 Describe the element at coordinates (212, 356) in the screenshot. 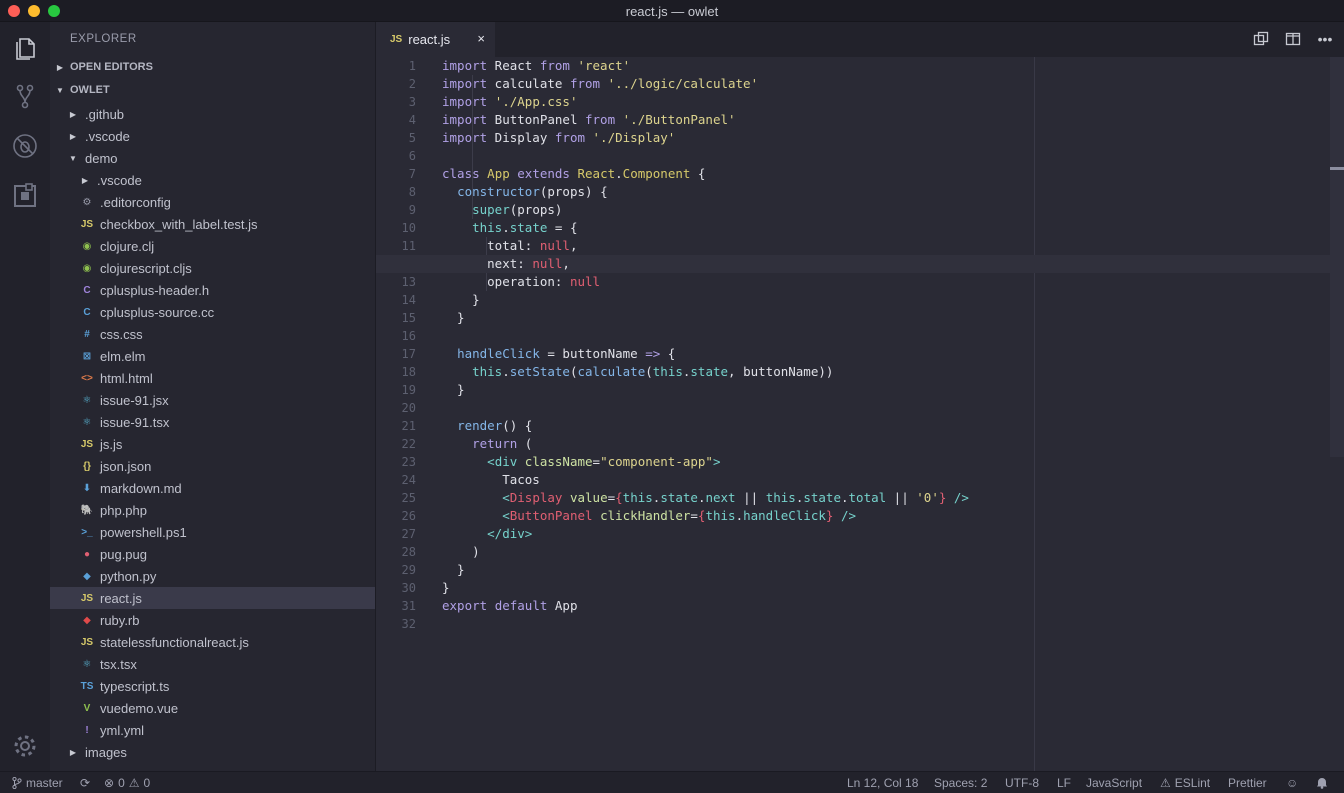

I see `tree-file-elm-elm: ⊠ elm.elm` at that location.